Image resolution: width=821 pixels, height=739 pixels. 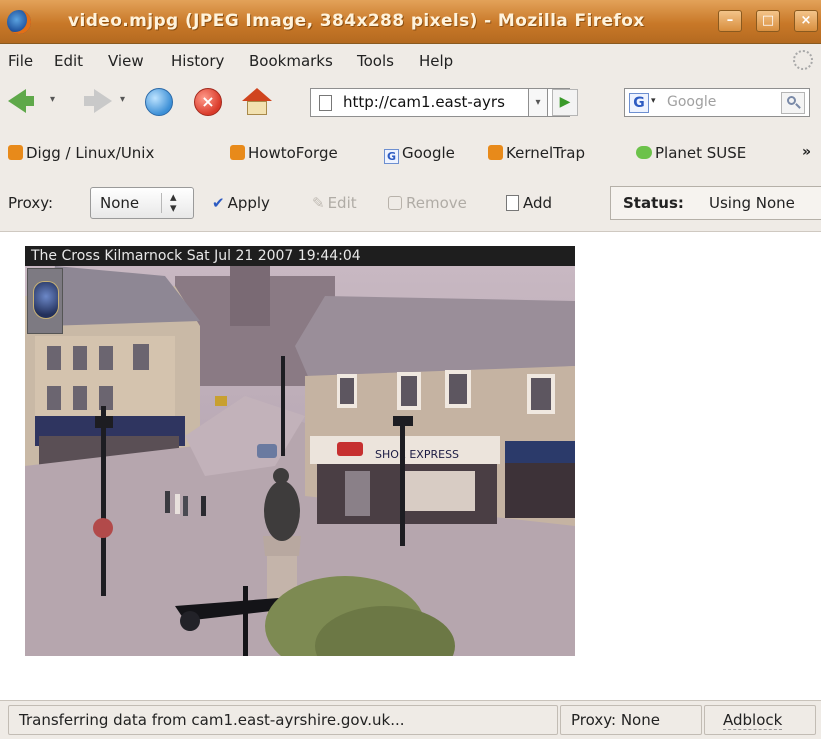 I want to click on adblock-status: Adblock, so click(x=760, y=720).